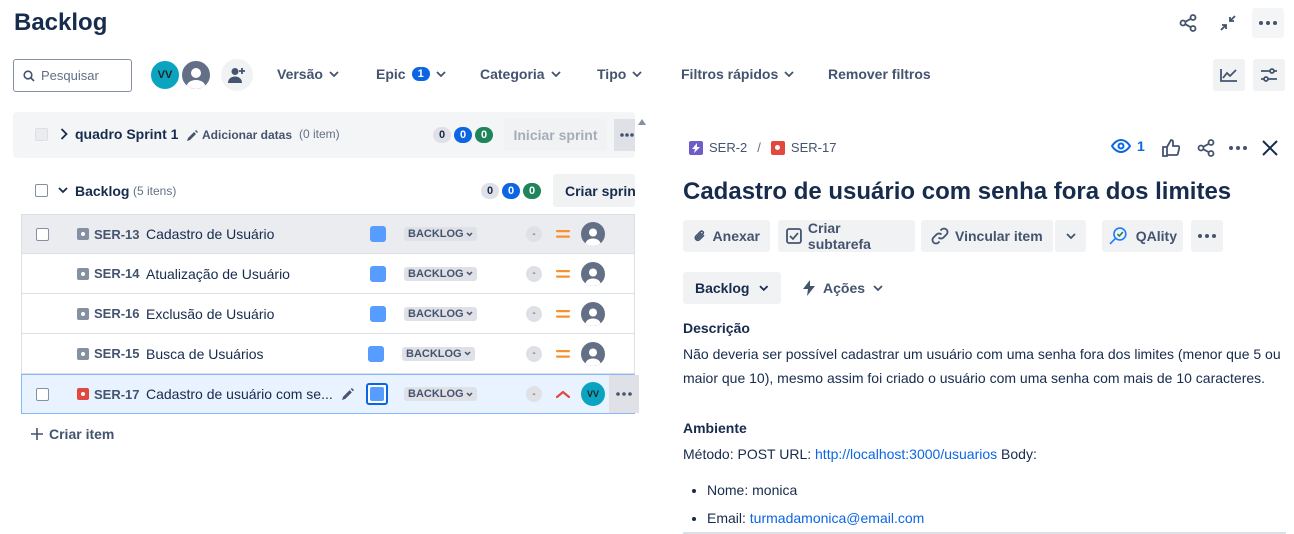  What do you see at coordinates (155, 191) in the screenshot?
I see `backlog-count: (5 itens)` at bounding box center [155, 191].